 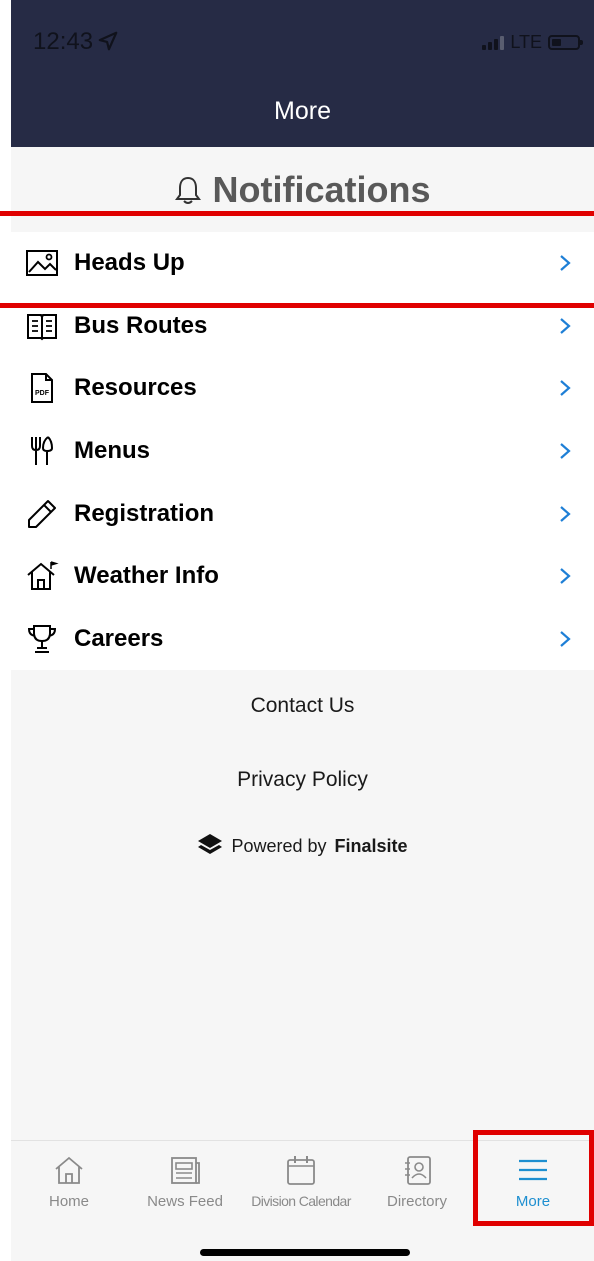 I want to click on menu-item-heads-up: Heads Up, so click(x=302, y=263).